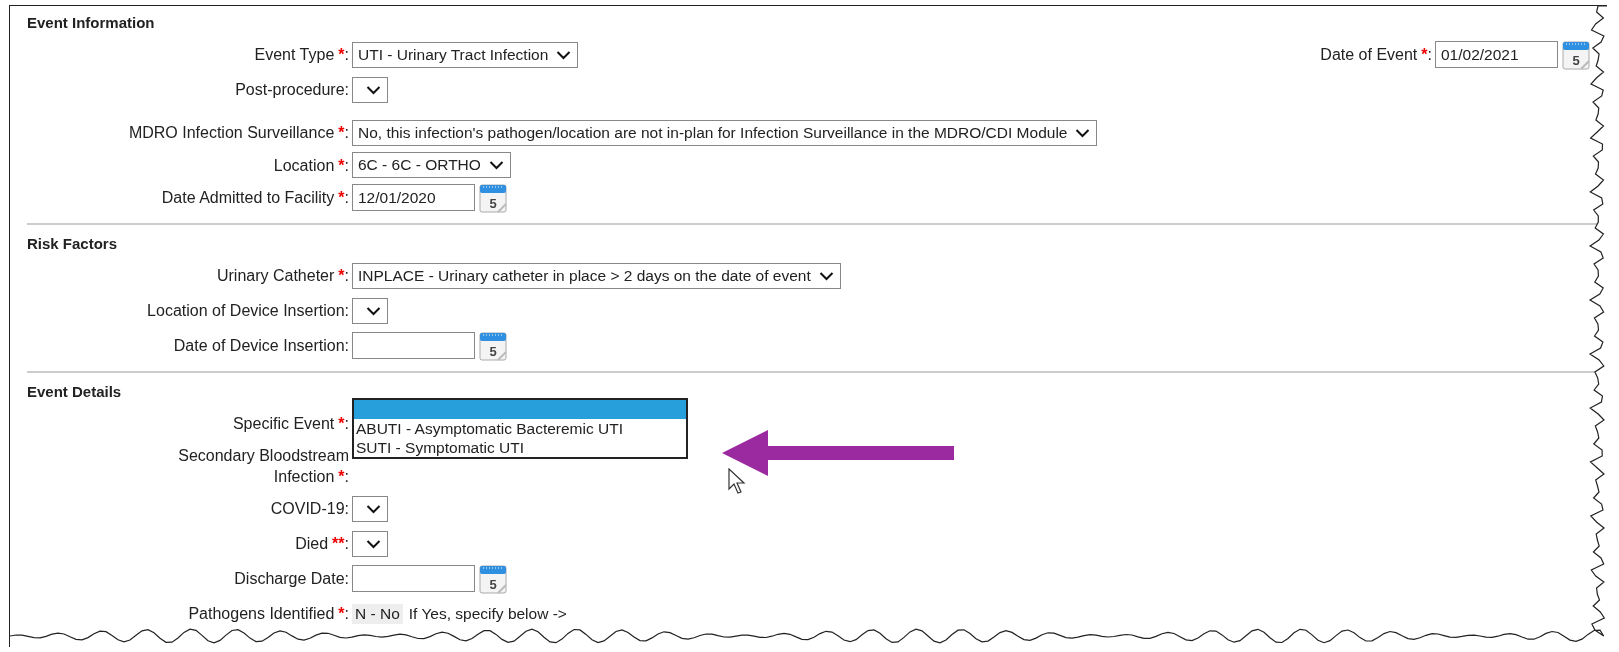 This screenshot has width=1619, height=652. Describe the element at coordinates (431, 165) in the screenshot. I see `dropdown: 6C - 6C - ORTHO` at that location.